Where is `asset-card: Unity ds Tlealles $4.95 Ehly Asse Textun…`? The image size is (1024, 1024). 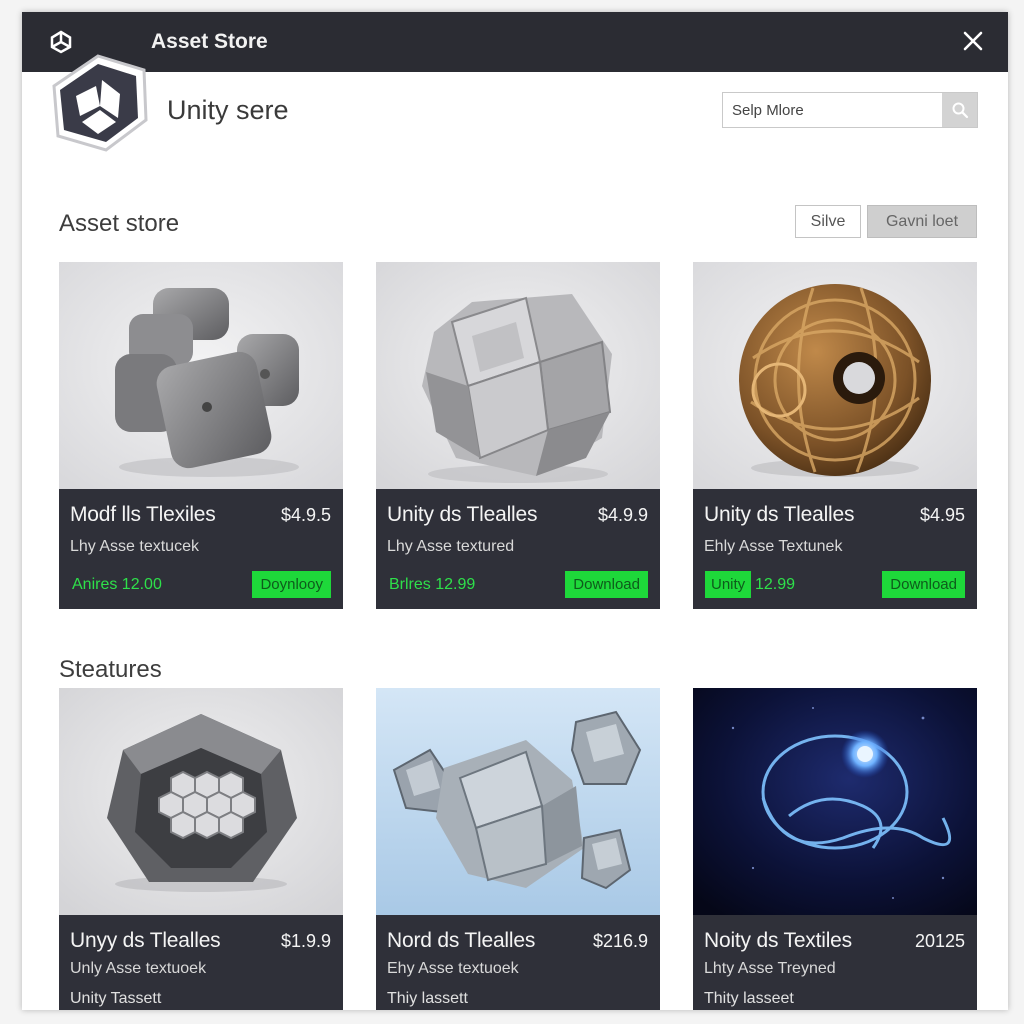 asset-card: Unity ds Tlealles $4.95 Ehly Asse Textun… is located at coordinates (835, 435).